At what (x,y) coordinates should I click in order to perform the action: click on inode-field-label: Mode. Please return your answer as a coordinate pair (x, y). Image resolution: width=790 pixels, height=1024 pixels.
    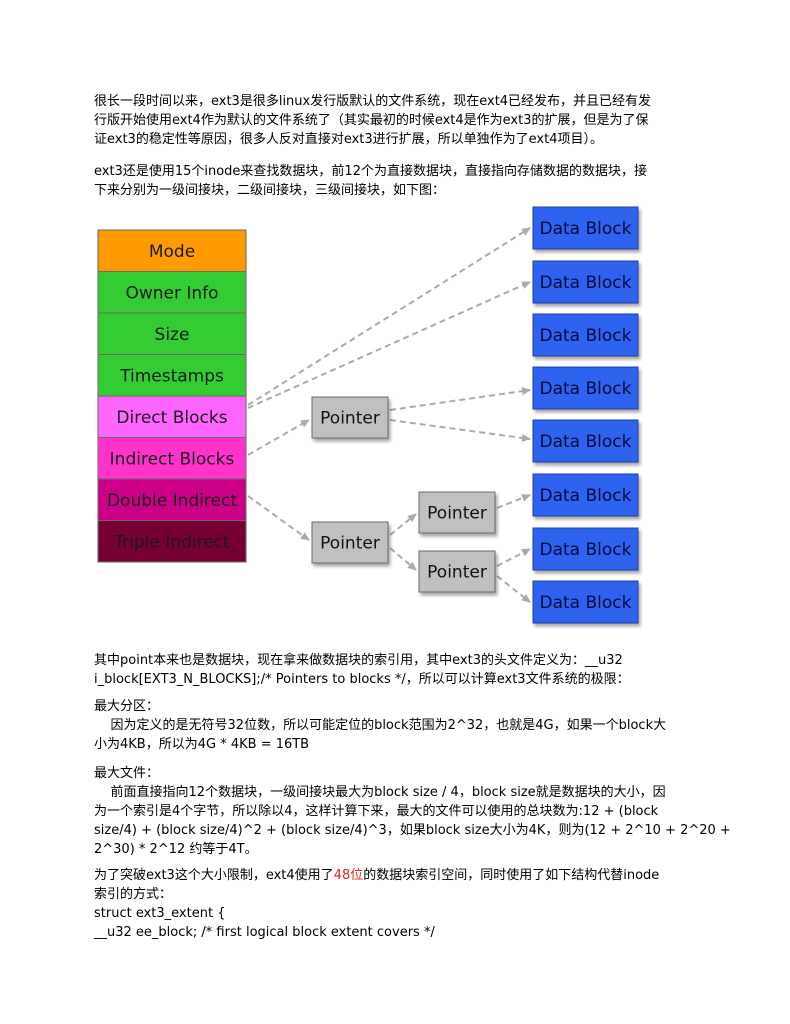
    Looking at the image, I should click on (172, 252).